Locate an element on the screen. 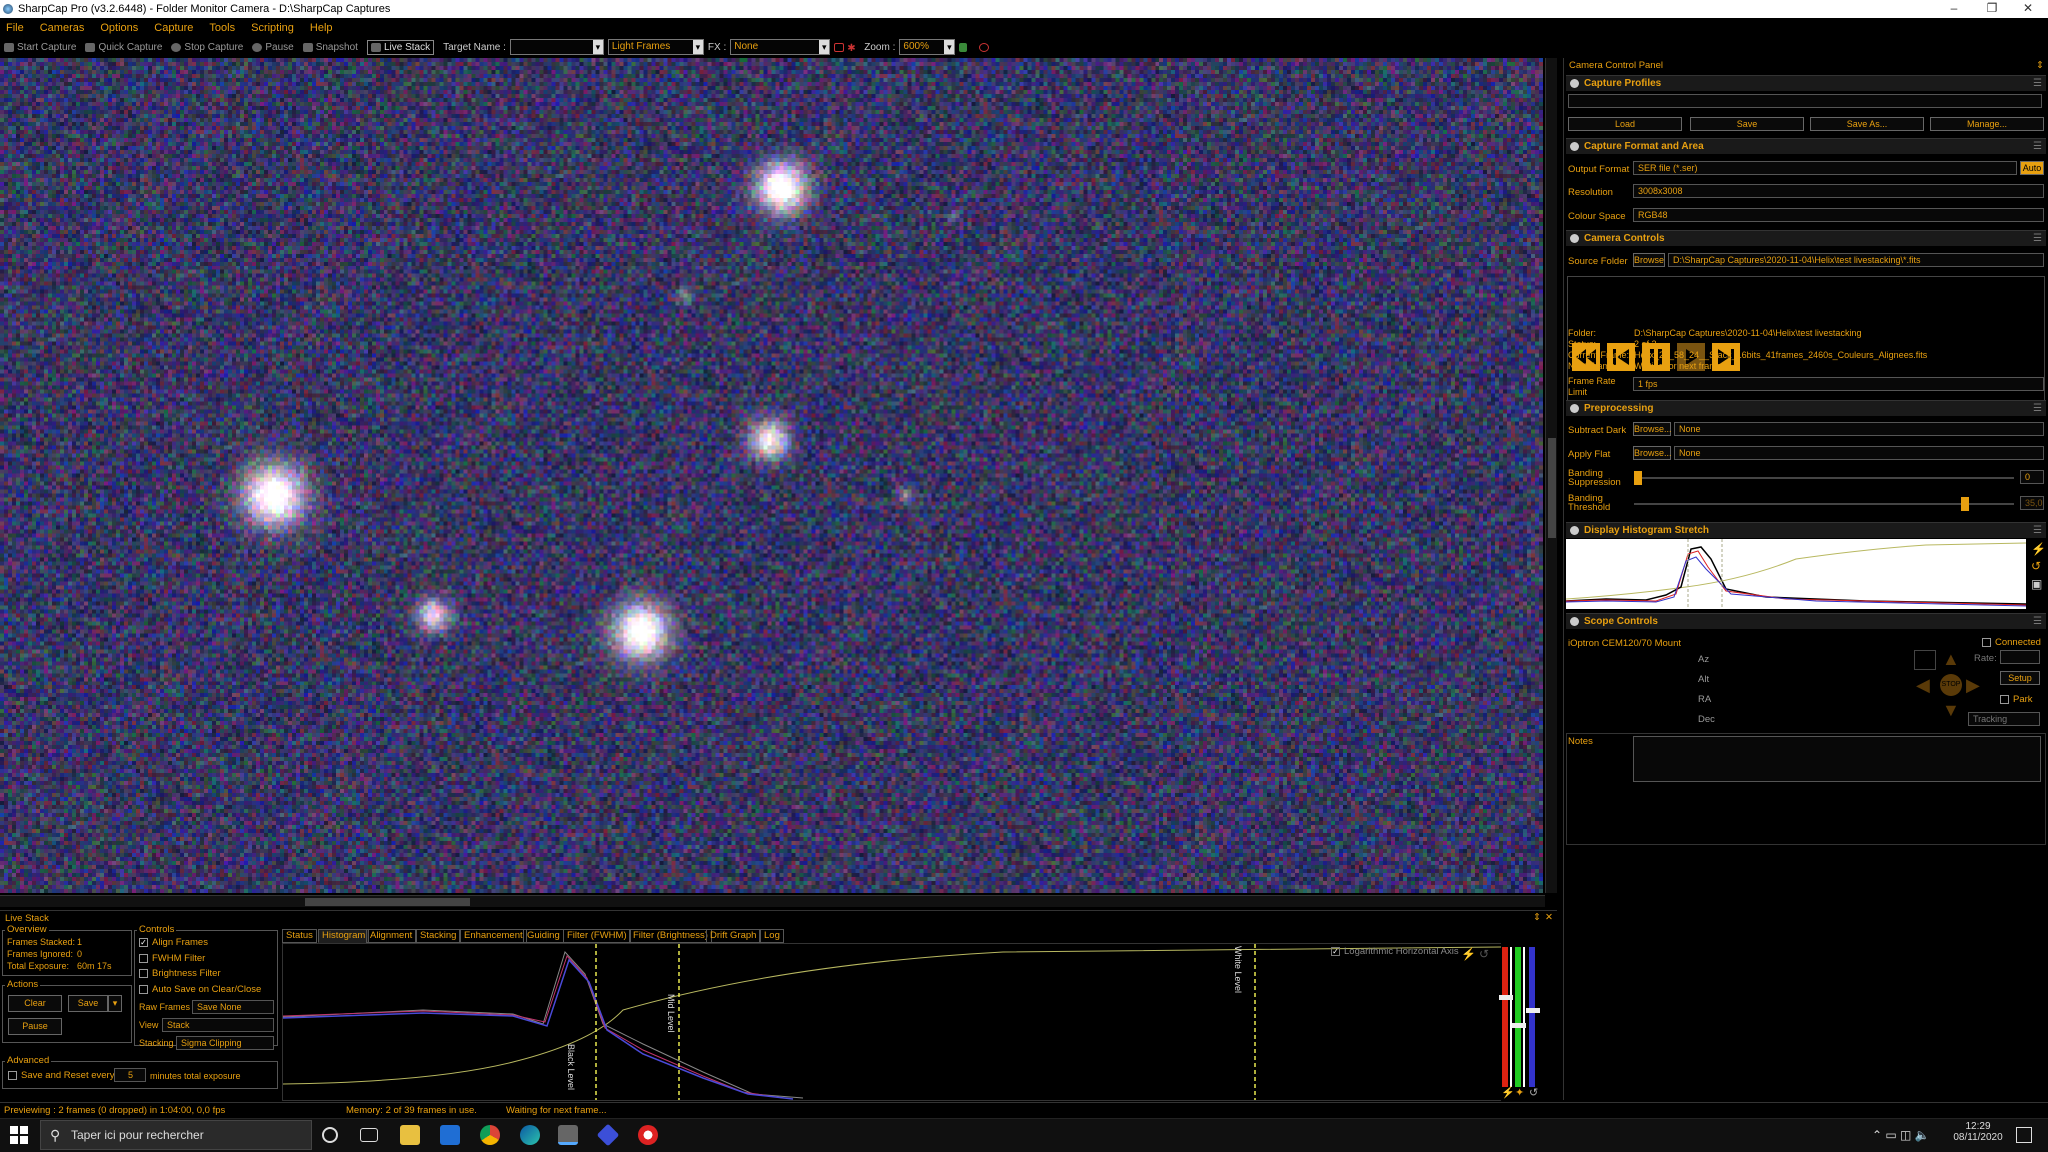  capture-format-header: Capture Format and Area ☰ is located at coordinates (1806, 146).